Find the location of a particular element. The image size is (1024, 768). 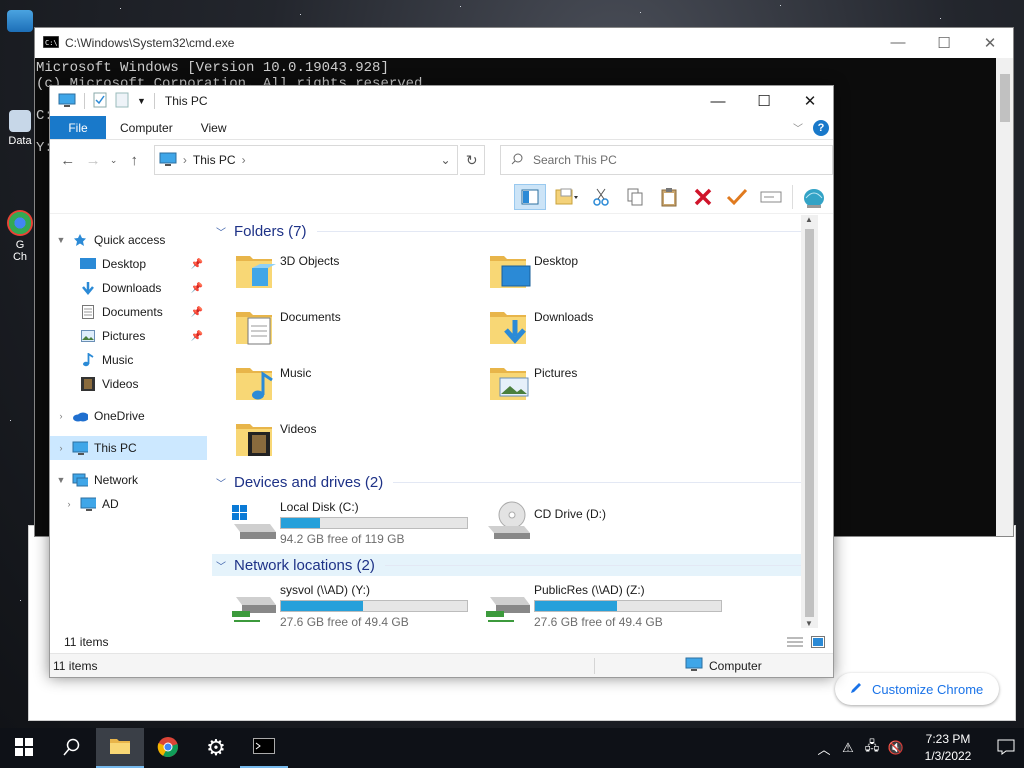

notification-center-button is located at coordinates (1006, 748).